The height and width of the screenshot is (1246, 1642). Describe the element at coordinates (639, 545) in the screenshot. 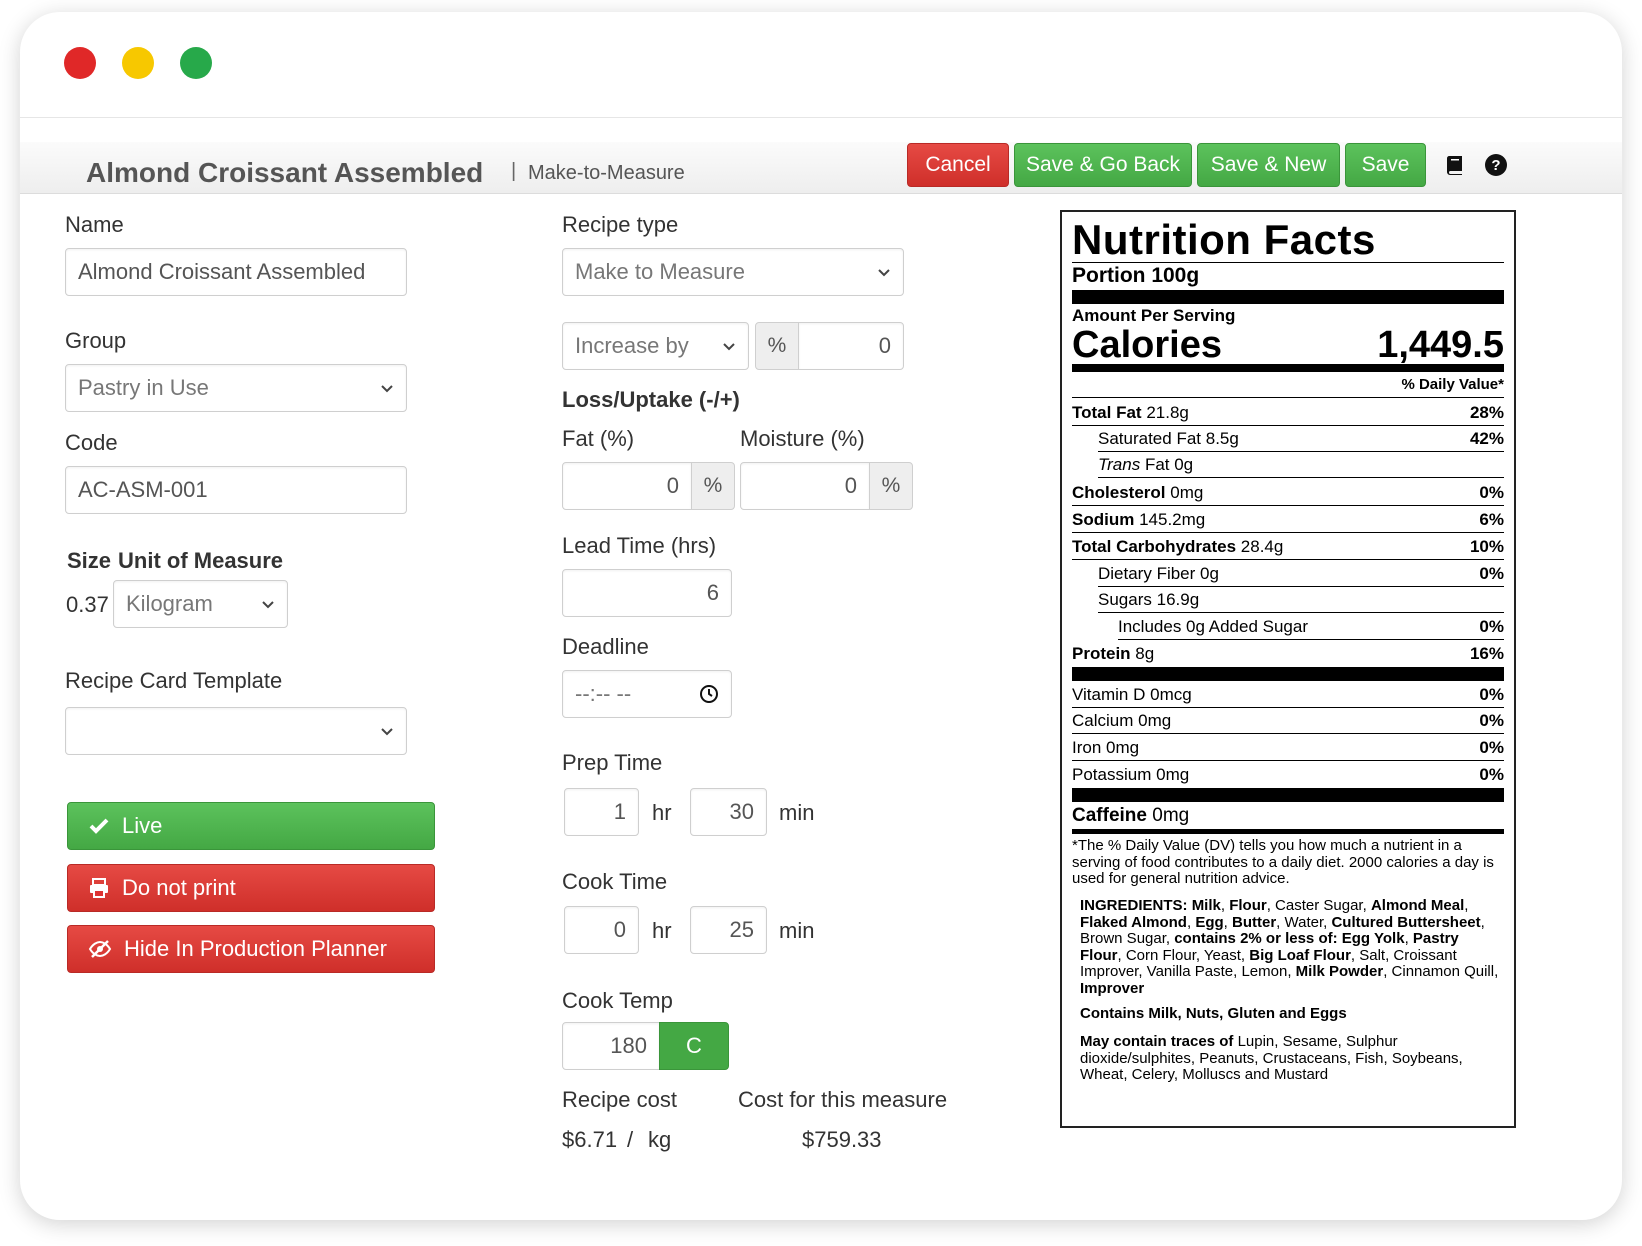

I see `lead-time-label: Lead Time (hrs)` at that location.